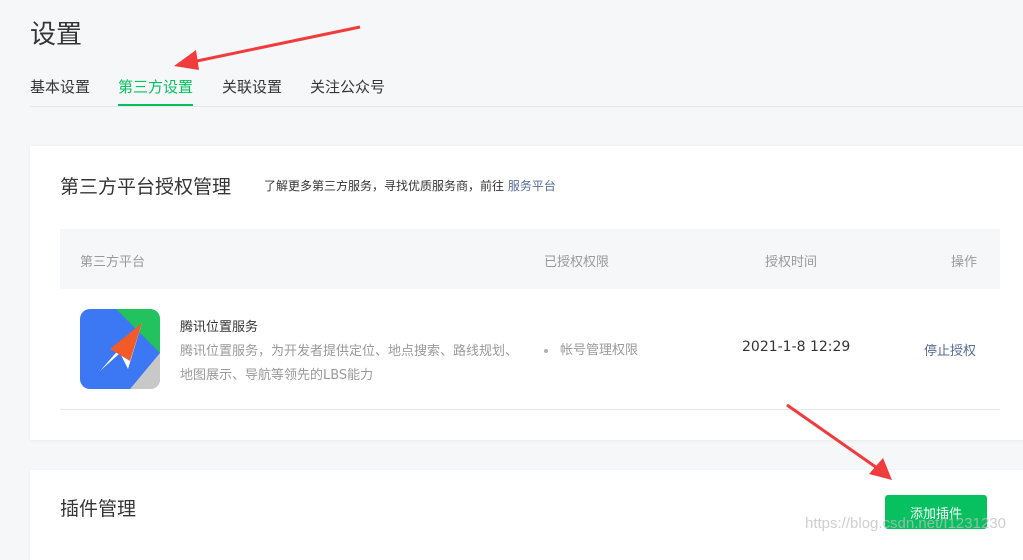 Image resolution: width=1023 pixels, height=560 pixels. Describe the element at coordinates (384, 186) in the screenshot. I see `desc-text: 了解更多第三方服务，寻找优质服务商，前往` at that location.